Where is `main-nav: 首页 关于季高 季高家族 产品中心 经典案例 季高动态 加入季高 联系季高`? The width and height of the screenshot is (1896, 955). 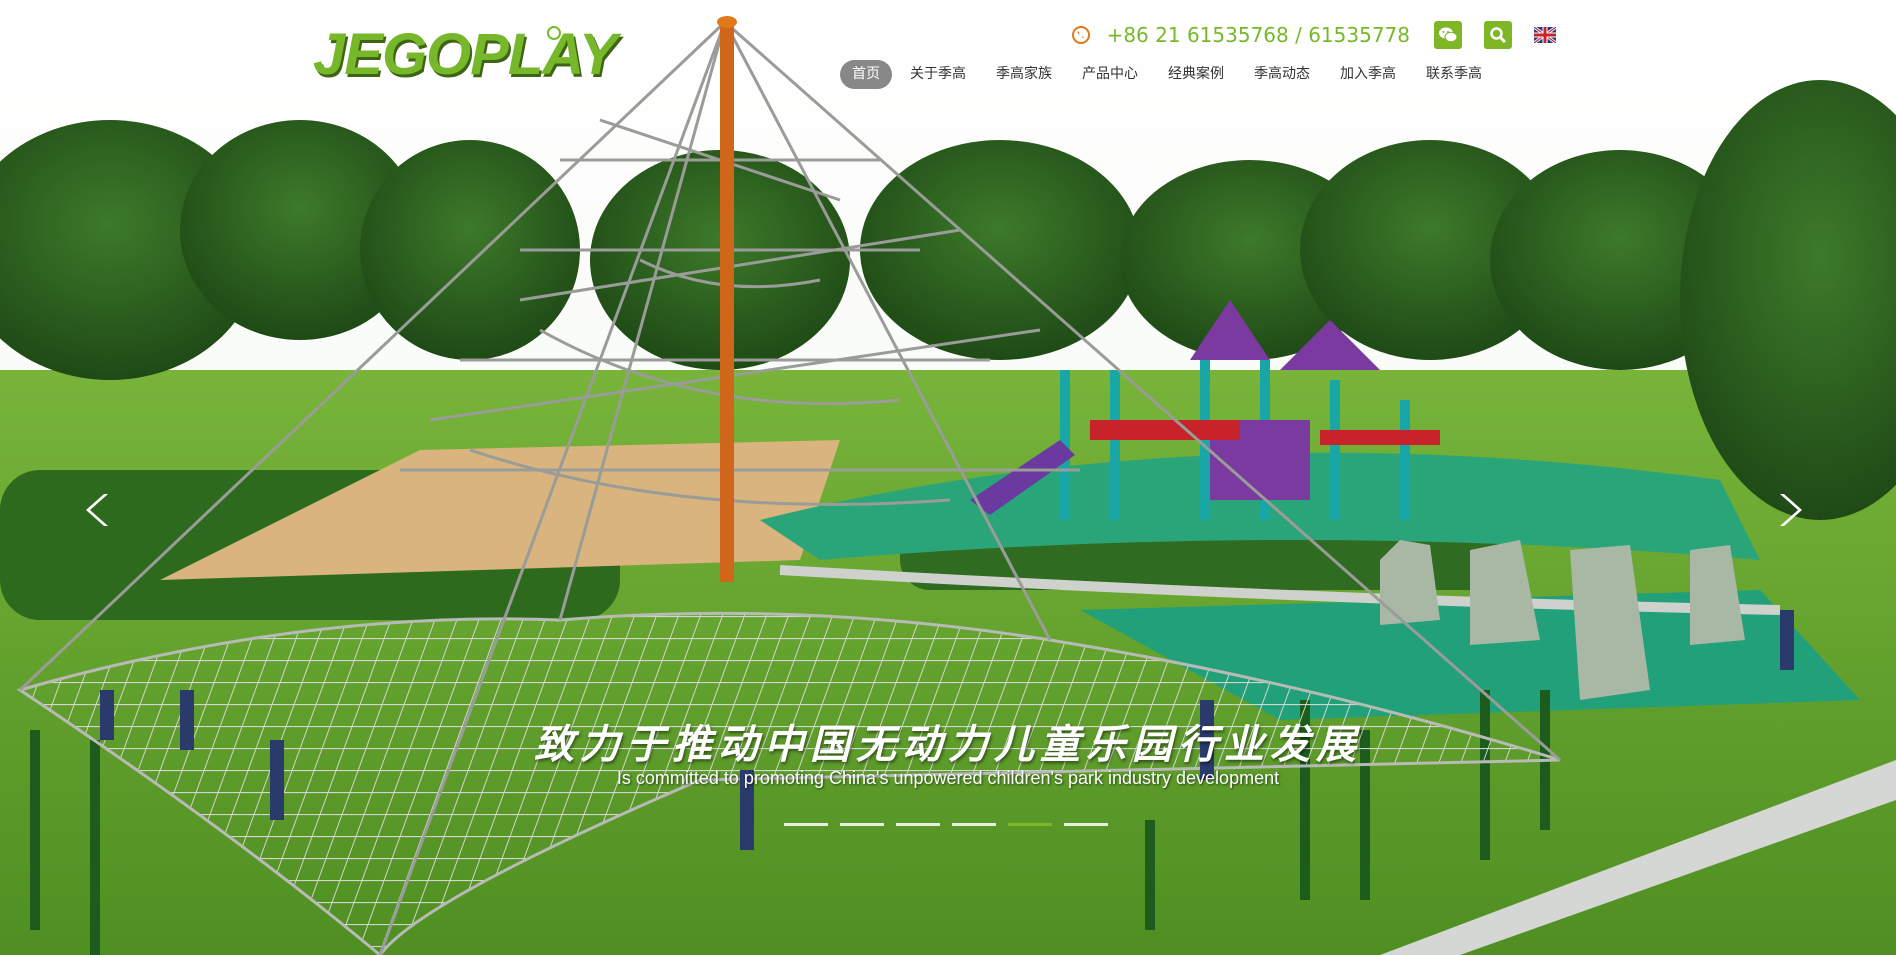
main-nav: 首页 关于季高 季高家族 产品中心 经典案例 季高动态 加入季高 联系季高 is located at coordinates (1167, 74).